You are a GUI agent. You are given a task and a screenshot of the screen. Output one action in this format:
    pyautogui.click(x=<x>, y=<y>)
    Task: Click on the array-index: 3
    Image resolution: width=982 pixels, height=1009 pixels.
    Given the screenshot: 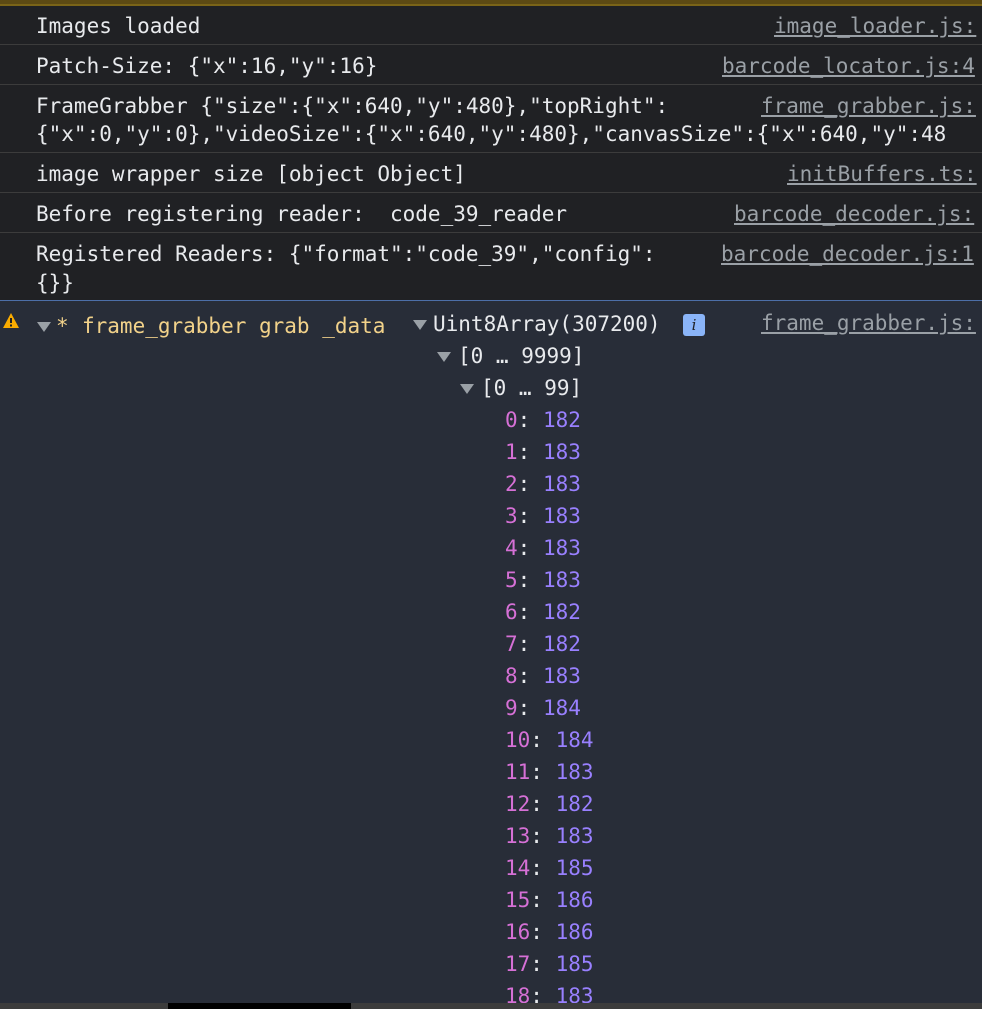 What is the action you would take?
    pyautogui.click(x=511, y=516)
    